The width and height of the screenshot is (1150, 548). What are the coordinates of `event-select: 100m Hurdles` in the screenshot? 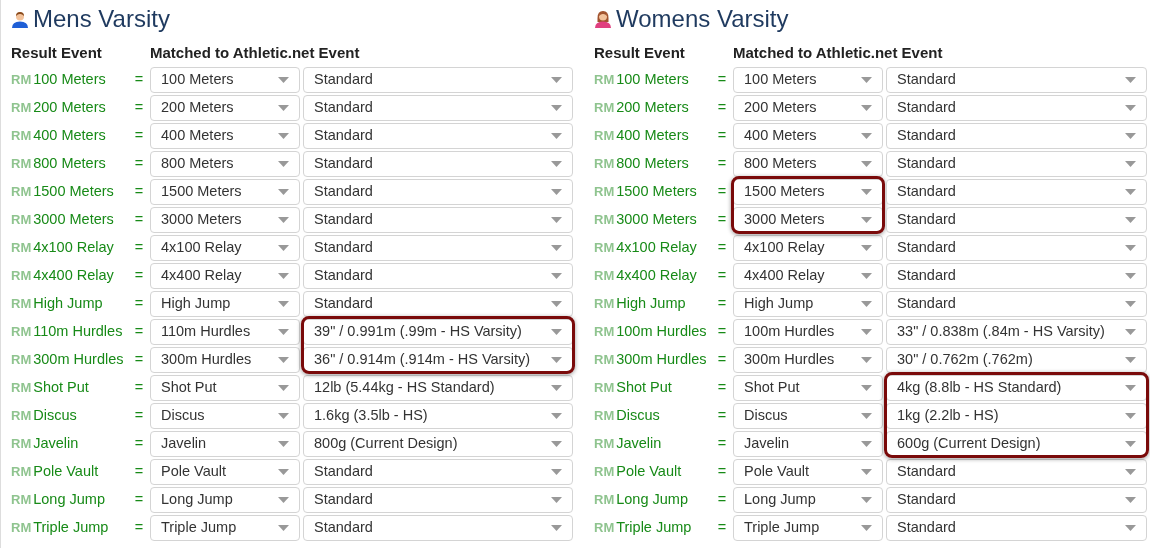 It's located at (808, 332).